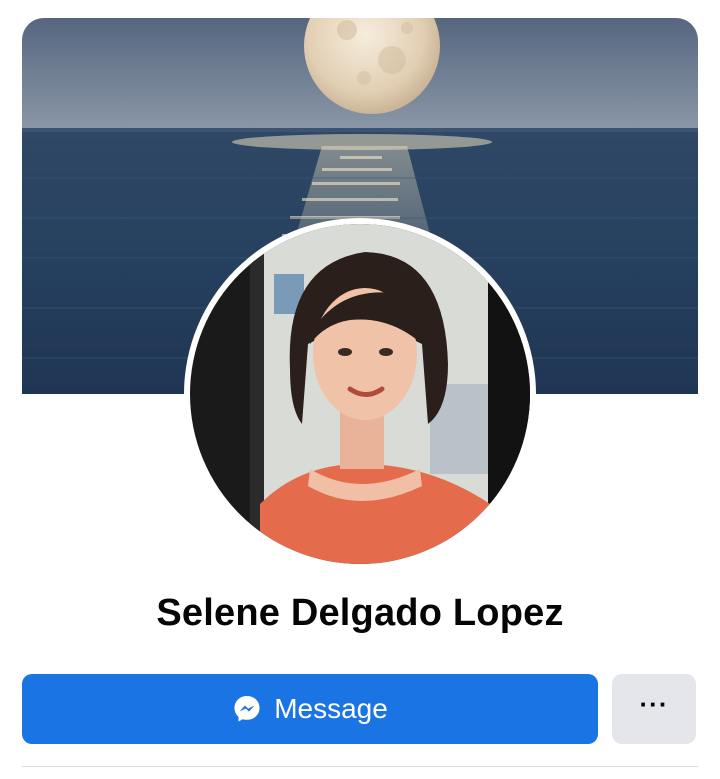  I want to click on more-options-button: ···, so click(654, 709).